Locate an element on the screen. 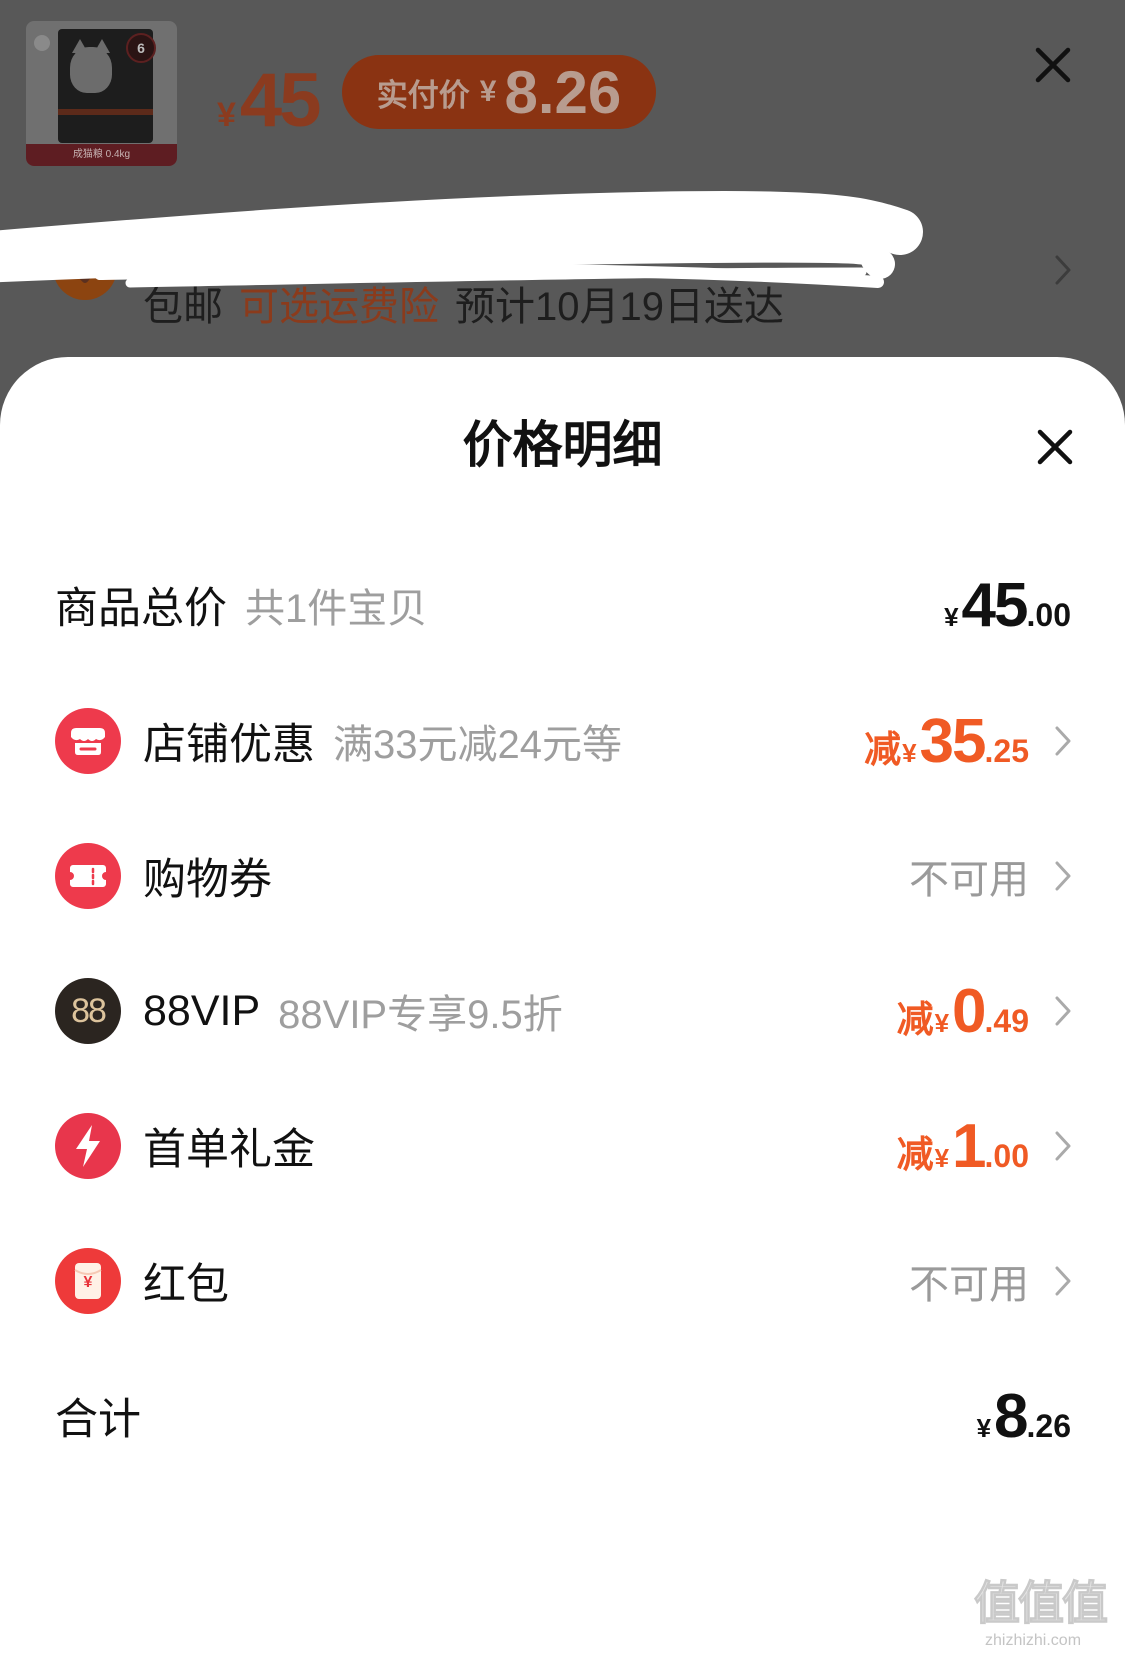 This screenshot has height=1659, width=1125. row-store-discount: 店铺优惠 满33元减24元等 减 ¥ 35 .25 is located at coordinates (562, 741).